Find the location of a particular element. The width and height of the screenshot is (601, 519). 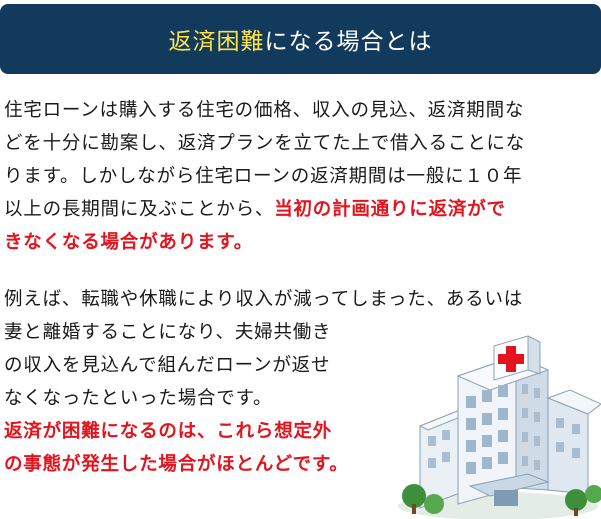

paragraph-1-line-4-text: 以上の長期間に及ぶことから、 is located at coordinates (139, 209).